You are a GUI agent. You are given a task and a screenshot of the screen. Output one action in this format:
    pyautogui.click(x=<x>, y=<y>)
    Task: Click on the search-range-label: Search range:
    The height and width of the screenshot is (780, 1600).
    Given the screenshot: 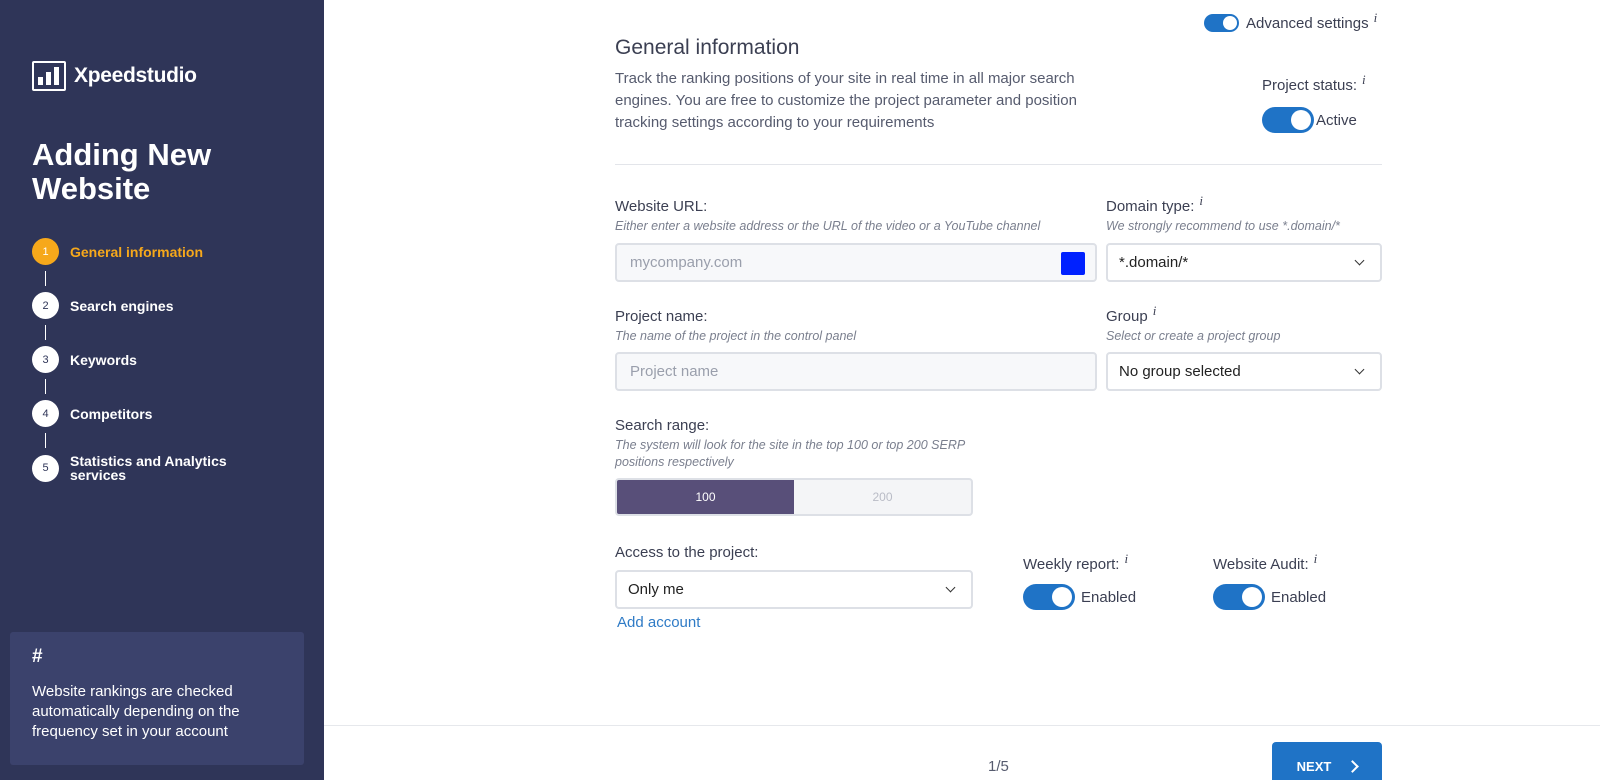 What is the action you would take?
    pyautogui.click(x=662, y=425)
    